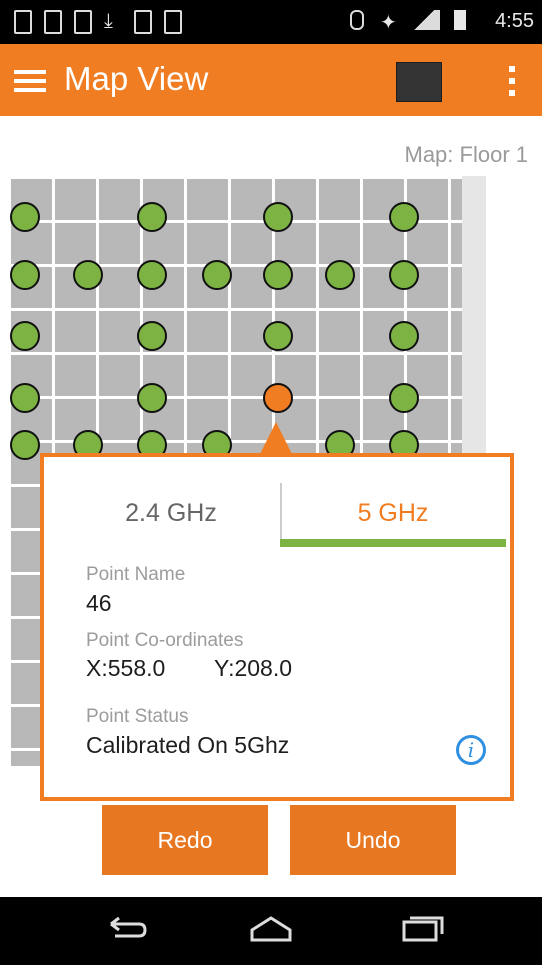 This screenshot has height=965, width=542. I want to click on status-label: Point Status, so click(137, 716).